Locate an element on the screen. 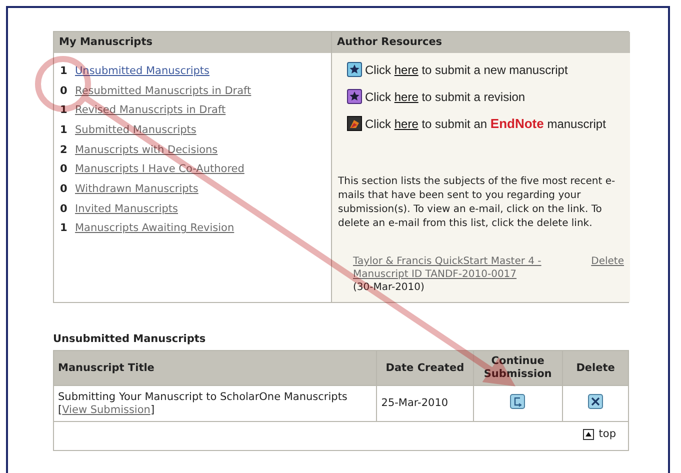  manuscript-category-link: Manuscripts I Have Co-Authored is located at coordinates (159, 169).